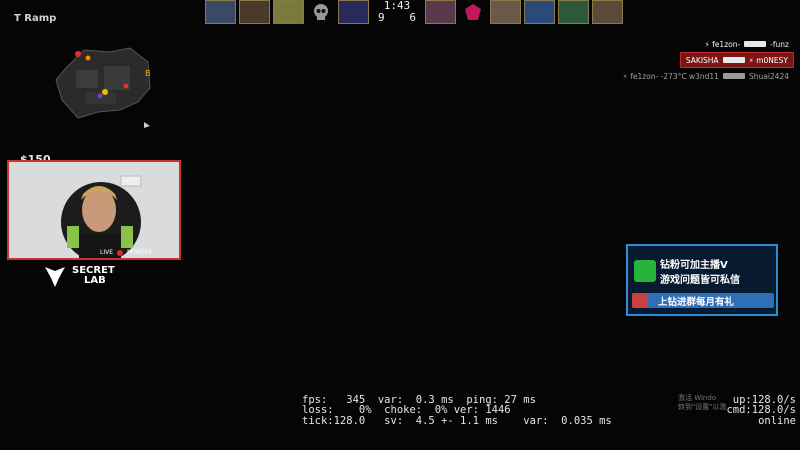 The image size is (800, 450). Describe the element at coordinates (697, 398) in the screenshot. I see `watermark-line1: 激活 Windo` at that location.